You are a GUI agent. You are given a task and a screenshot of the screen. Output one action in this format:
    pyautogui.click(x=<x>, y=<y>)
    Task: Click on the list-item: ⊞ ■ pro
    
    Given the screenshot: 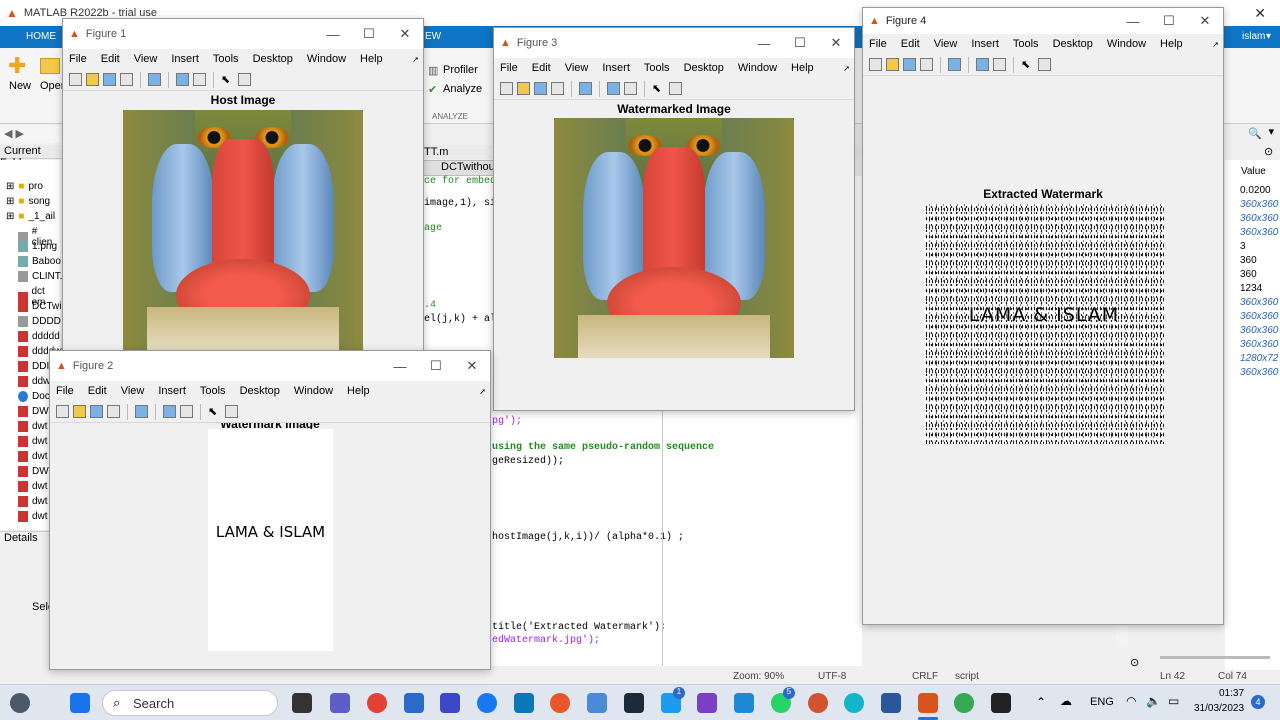 What is the action you would take?
    pyautogui.click(x=24, y=186)
    